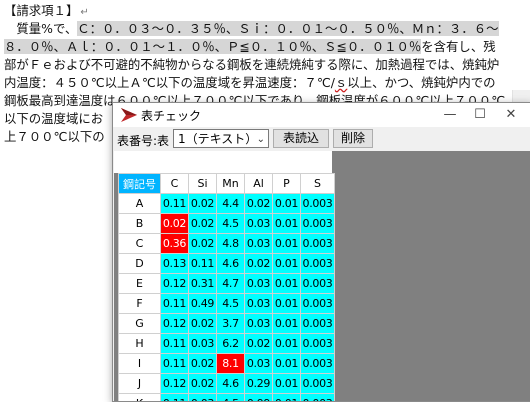 The width and height of the screenshot is (530, 402). I want to click on table-row: A0.110.024.40.020.010.003, so click(227, 204).